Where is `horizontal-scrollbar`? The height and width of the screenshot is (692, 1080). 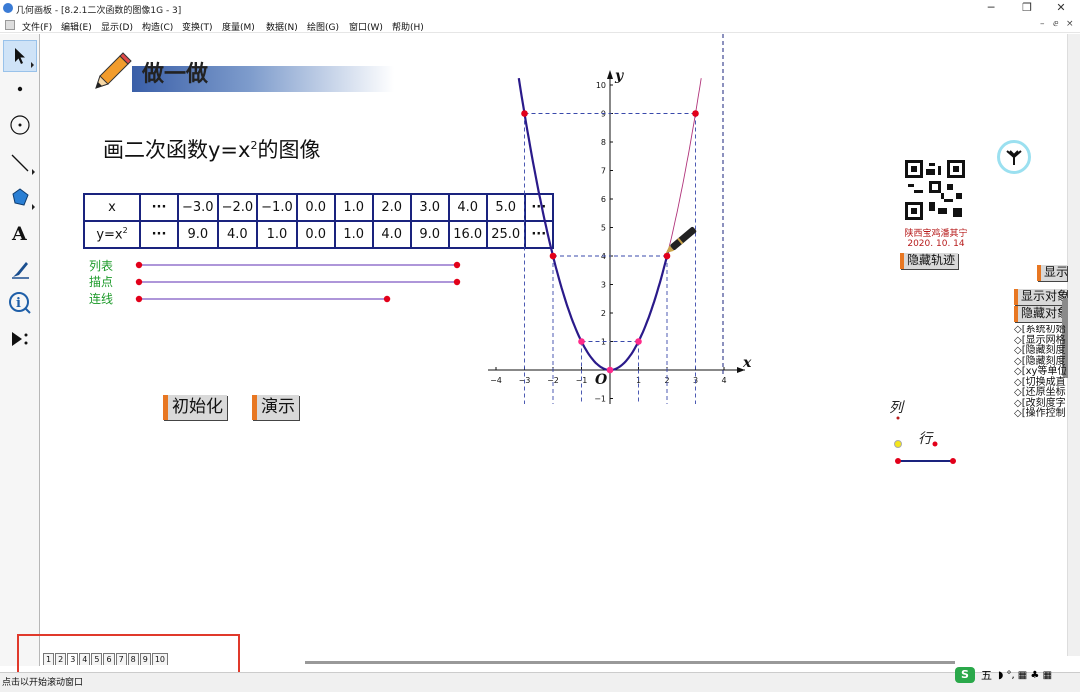
horizontal-scrollbar is located at coordinates (630, 662).